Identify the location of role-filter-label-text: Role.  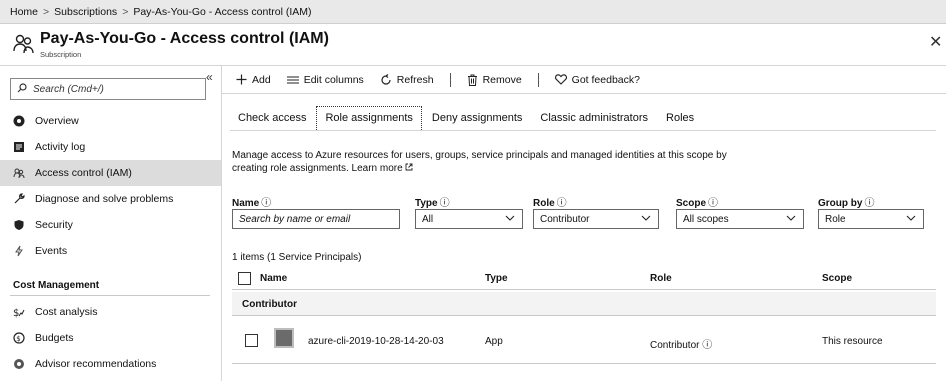
(544, 203).